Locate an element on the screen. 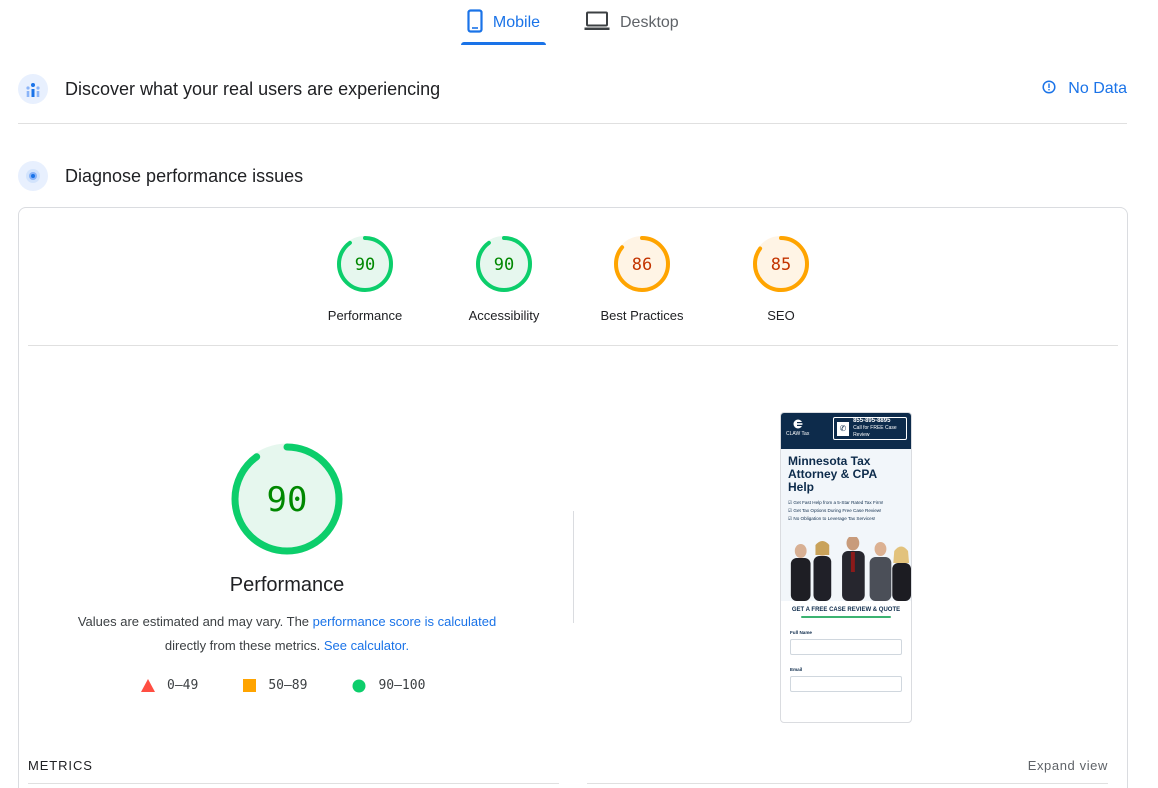 This screenshot has height=788, width=1158. tab-mobile-label: Mobile is located at coordinates (516, 22).